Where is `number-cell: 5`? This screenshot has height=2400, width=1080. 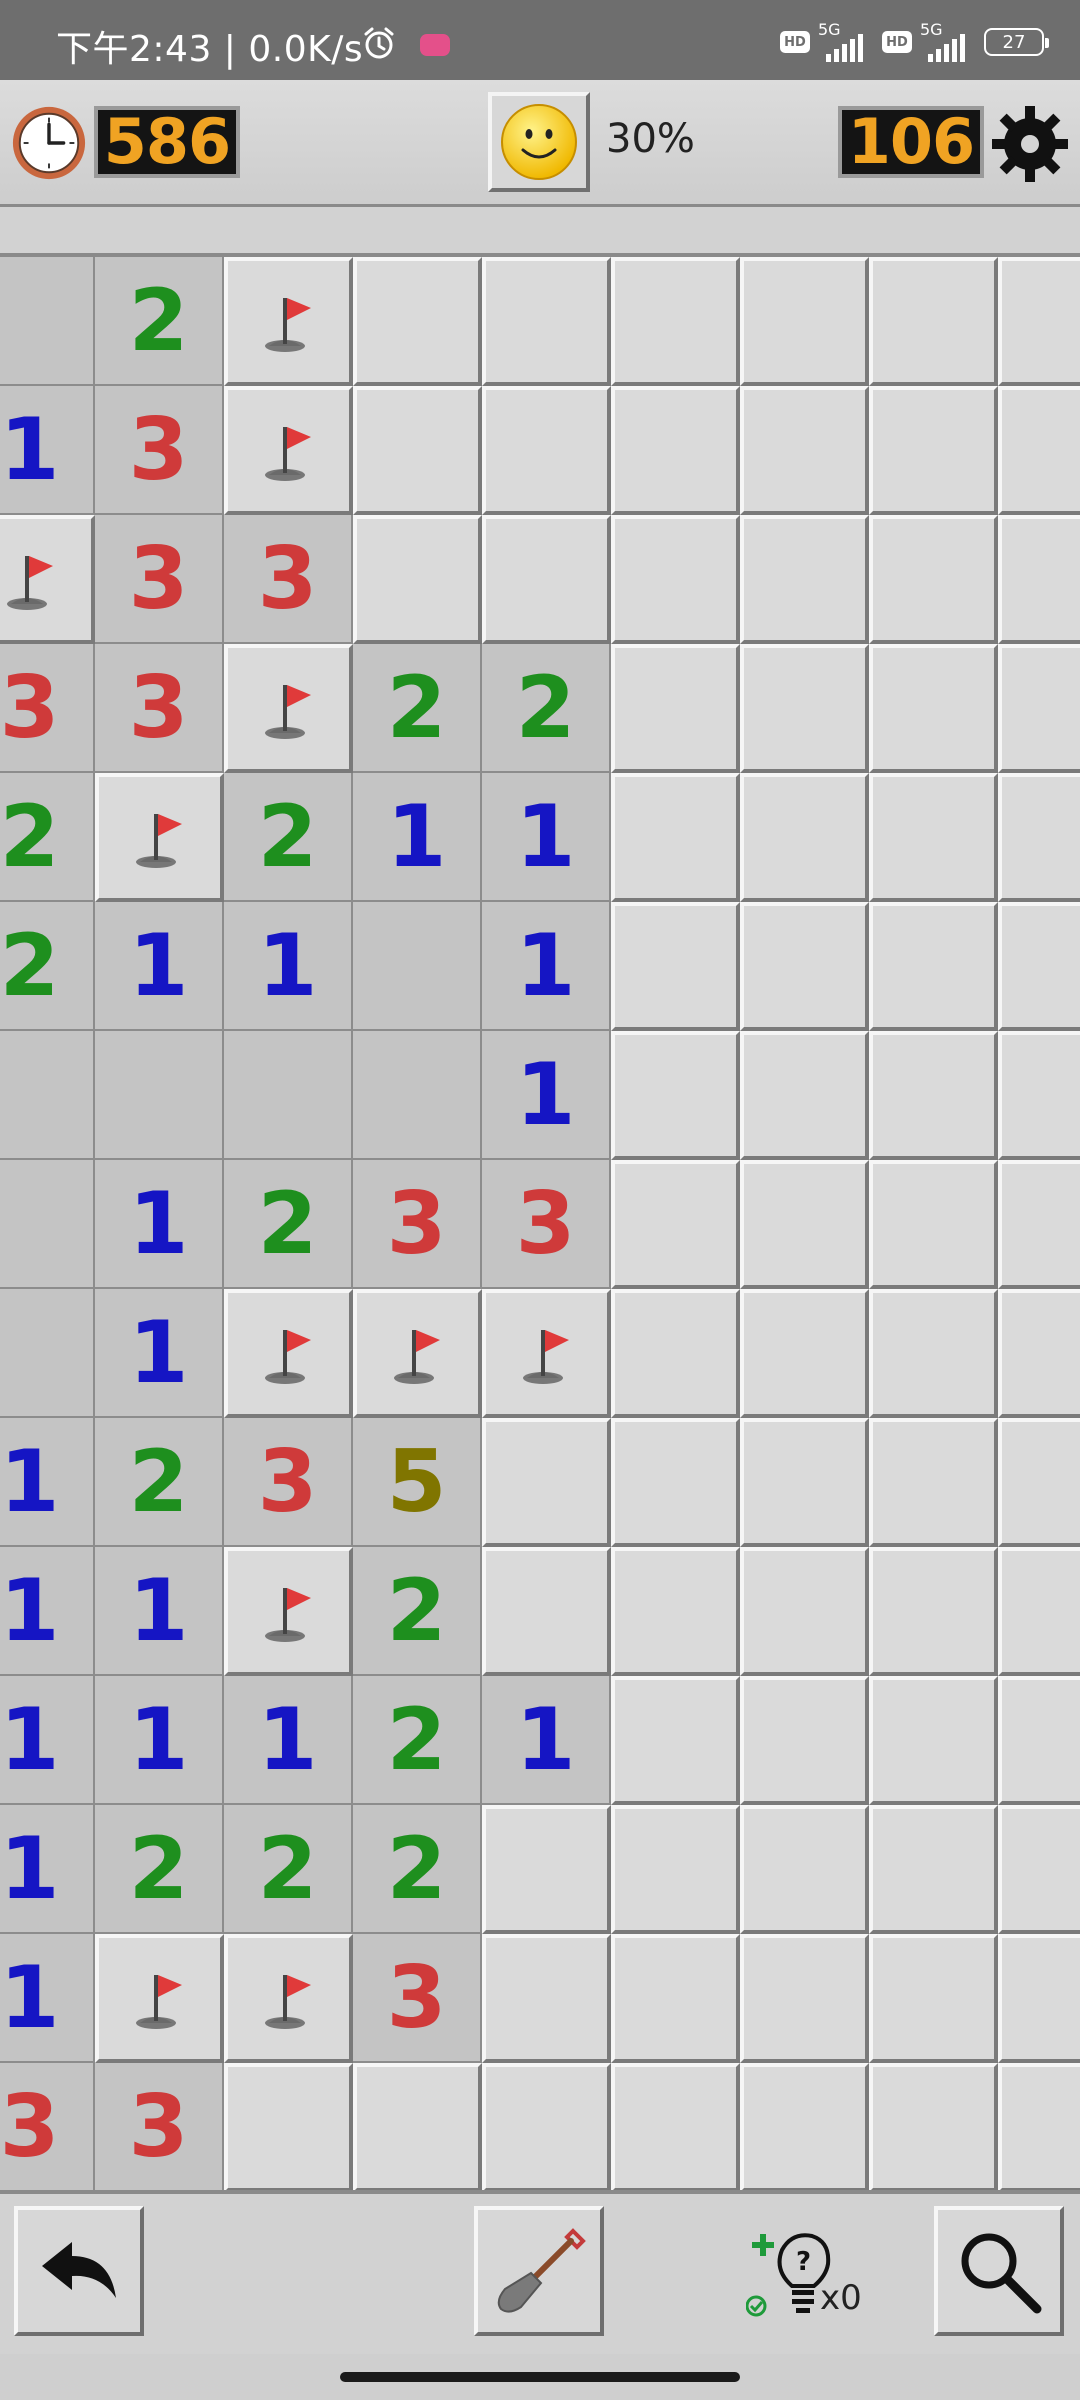
number-cell: 5 is located at coordinates (417, 1482).